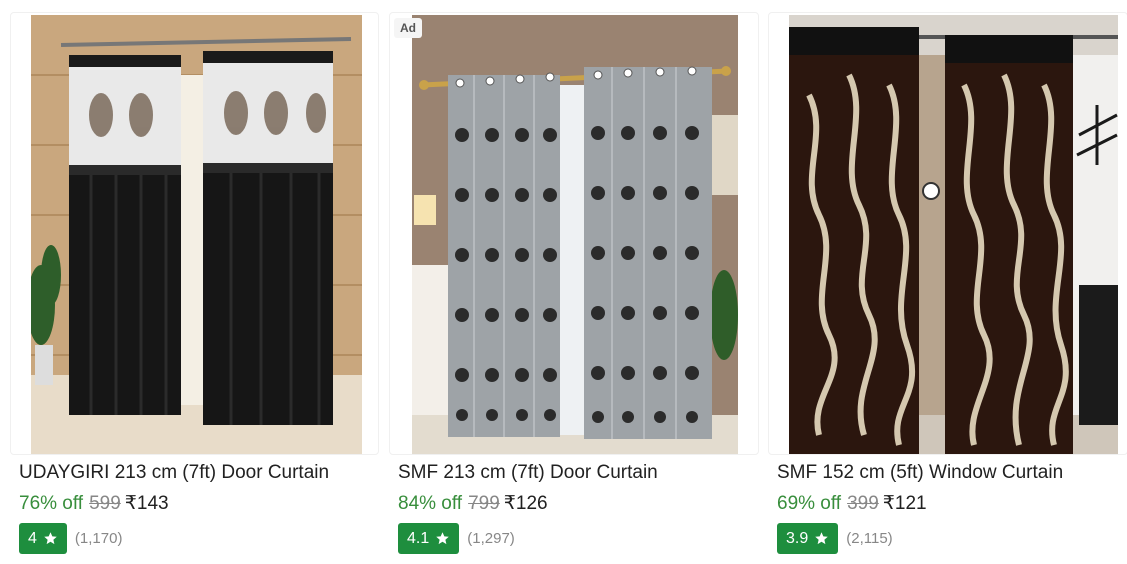 The image size is (1127, 564). Describe the element at coordinates (146, 503) in the screenshot. I see `selling-price: ₹143` at that location.